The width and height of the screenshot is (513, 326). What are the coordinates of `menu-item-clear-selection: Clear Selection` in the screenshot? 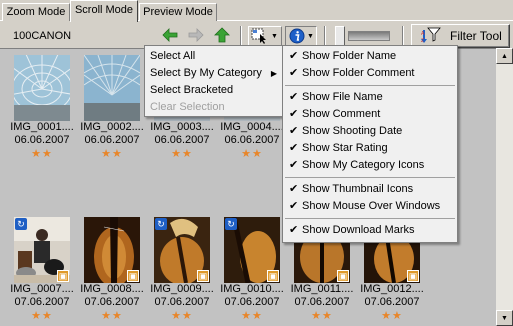 It's located at (214, 107).